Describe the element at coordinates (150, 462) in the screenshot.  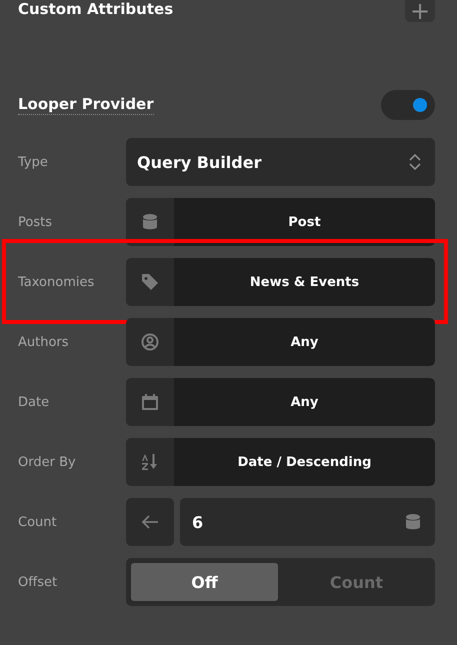
I see `sort-icon` at that location.